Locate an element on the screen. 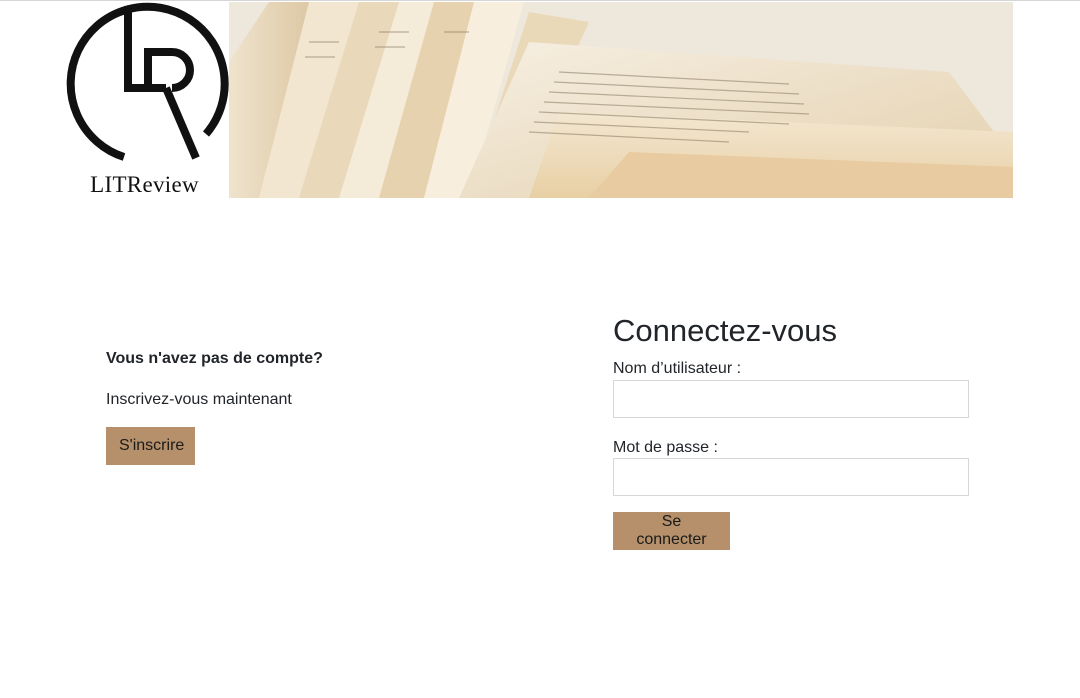 This screenshot has width=1080, height=698. username-label: Nom d’utilisateur : is located at coordinates (677, 368).